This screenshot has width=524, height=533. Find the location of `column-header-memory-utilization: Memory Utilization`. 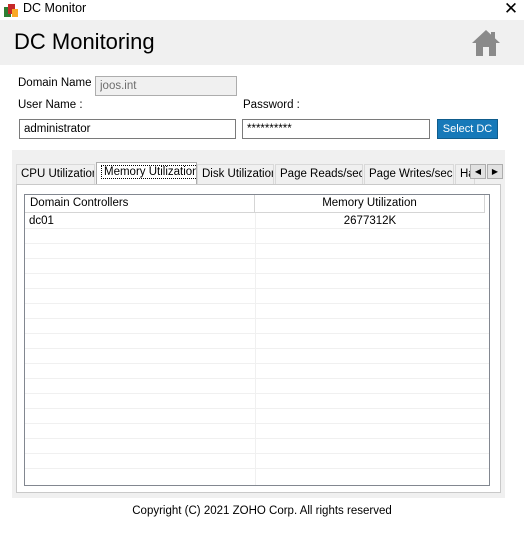

column-header-memory-utilization: Memory Utilization is located at coordinates (370, 204).